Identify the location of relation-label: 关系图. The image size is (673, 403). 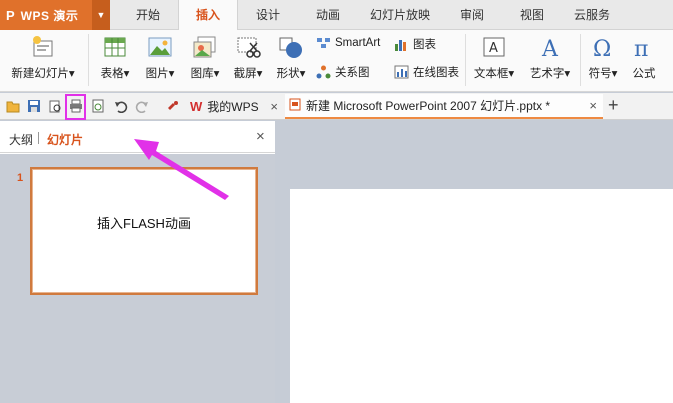
(352, 73).